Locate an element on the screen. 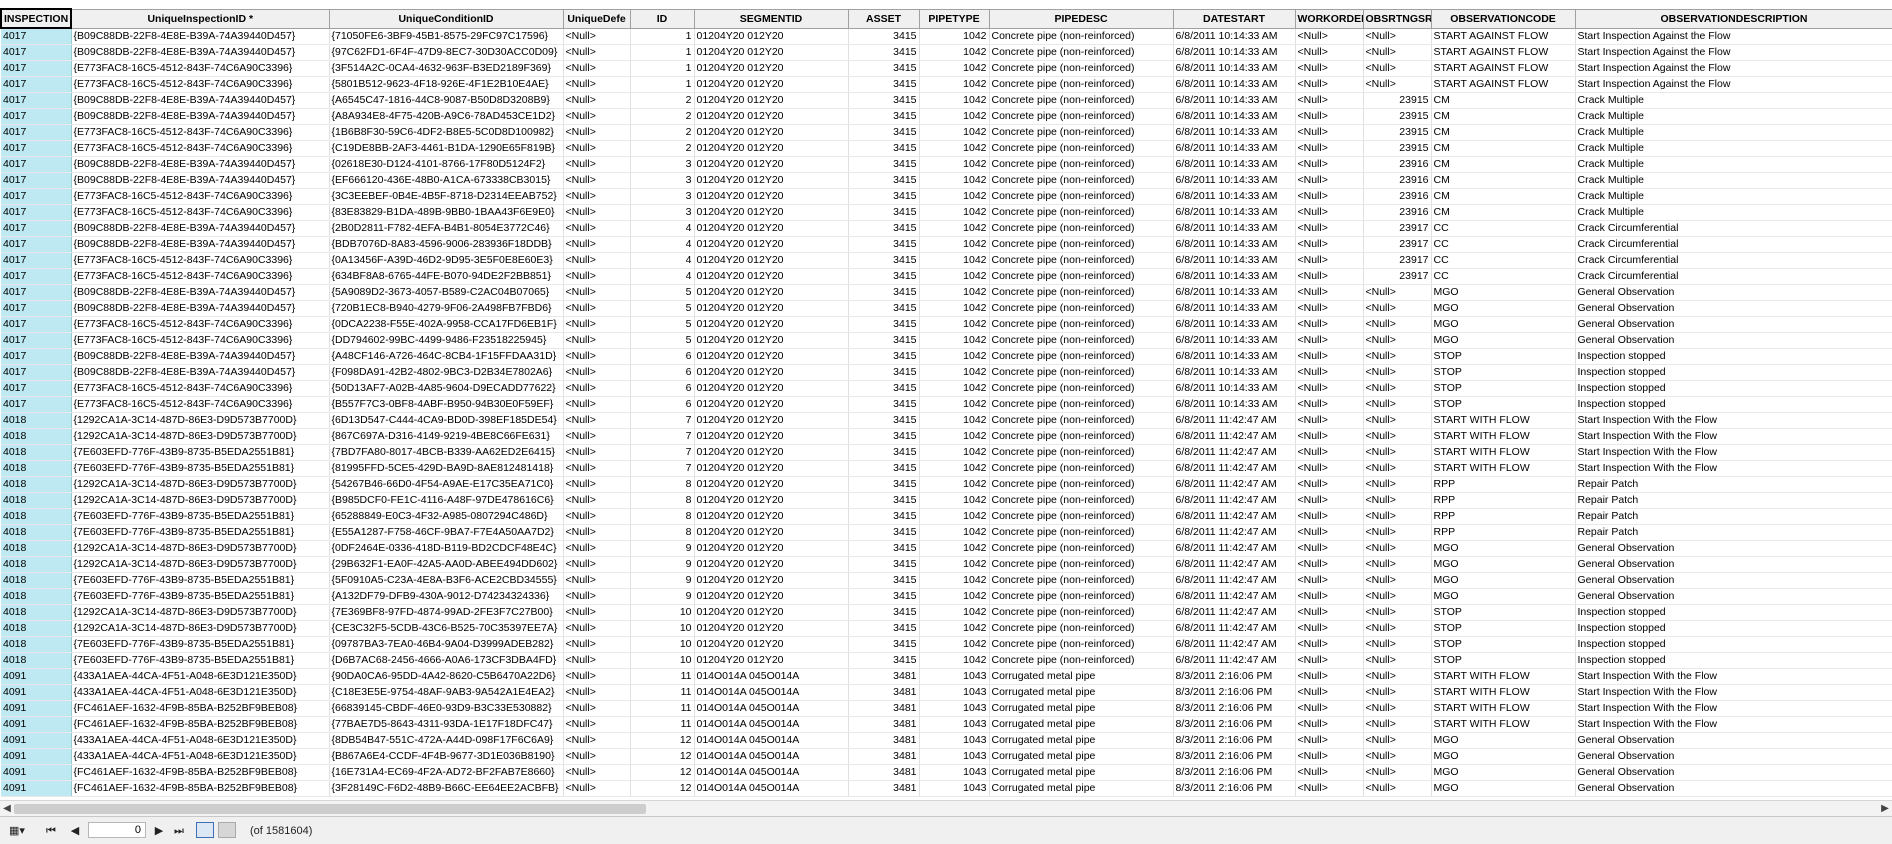 This screenshot has height=844, width=1892. table-cell: Crack Circumferential is located at coordinates (1733, 276).